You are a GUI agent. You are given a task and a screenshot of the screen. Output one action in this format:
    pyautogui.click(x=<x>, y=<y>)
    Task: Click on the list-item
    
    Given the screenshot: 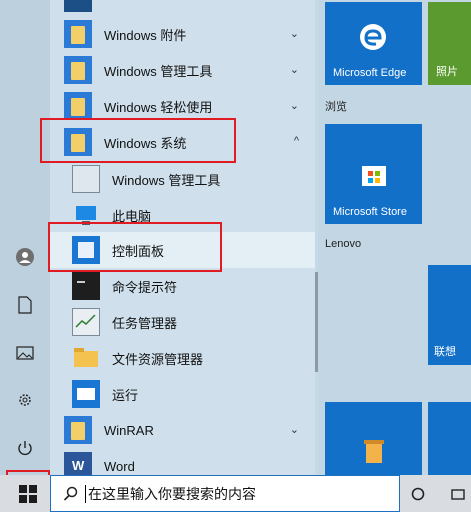 What is the action you would take?
    pyautogui.click(x=182, y=6)
    